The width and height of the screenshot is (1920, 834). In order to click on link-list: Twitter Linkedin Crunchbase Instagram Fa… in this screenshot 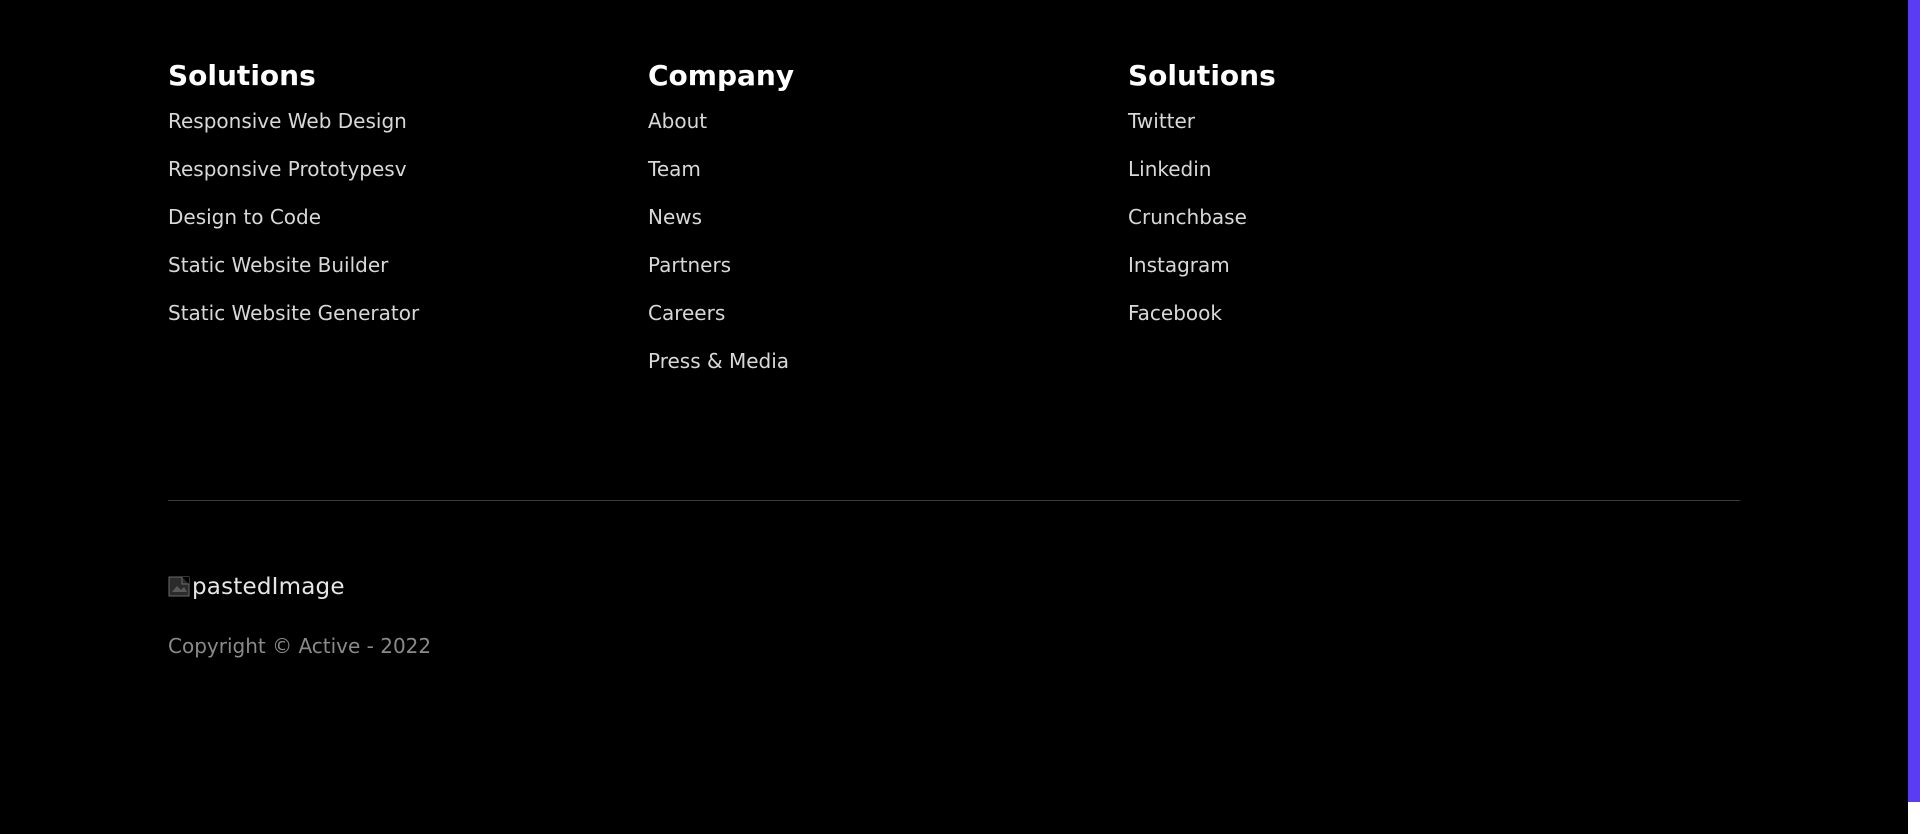, I will do `click(1368, 228)`.